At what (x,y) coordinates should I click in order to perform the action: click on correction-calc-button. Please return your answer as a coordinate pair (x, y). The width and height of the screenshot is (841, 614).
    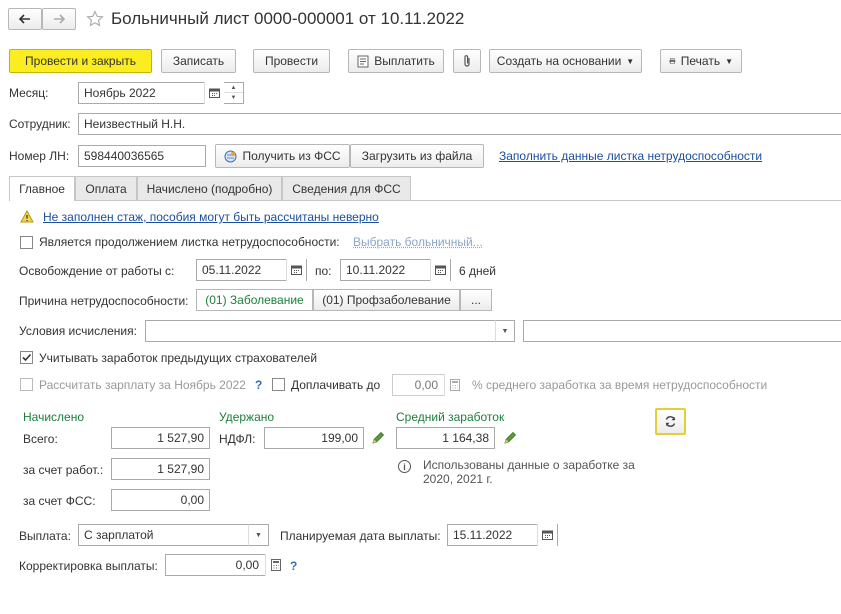
    Looking at the image, I should click on (275, 565).